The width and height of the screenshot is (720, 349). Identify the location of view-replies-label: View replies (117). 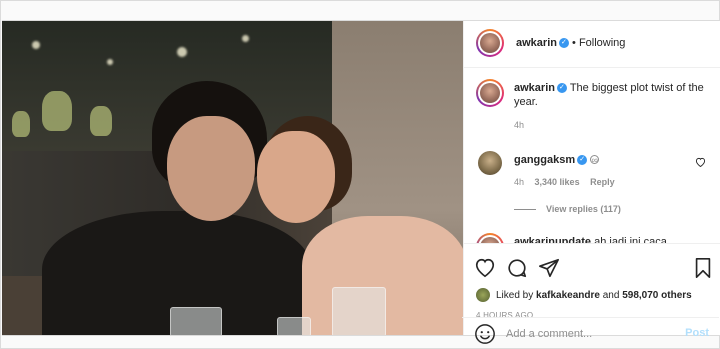
(583, 209).